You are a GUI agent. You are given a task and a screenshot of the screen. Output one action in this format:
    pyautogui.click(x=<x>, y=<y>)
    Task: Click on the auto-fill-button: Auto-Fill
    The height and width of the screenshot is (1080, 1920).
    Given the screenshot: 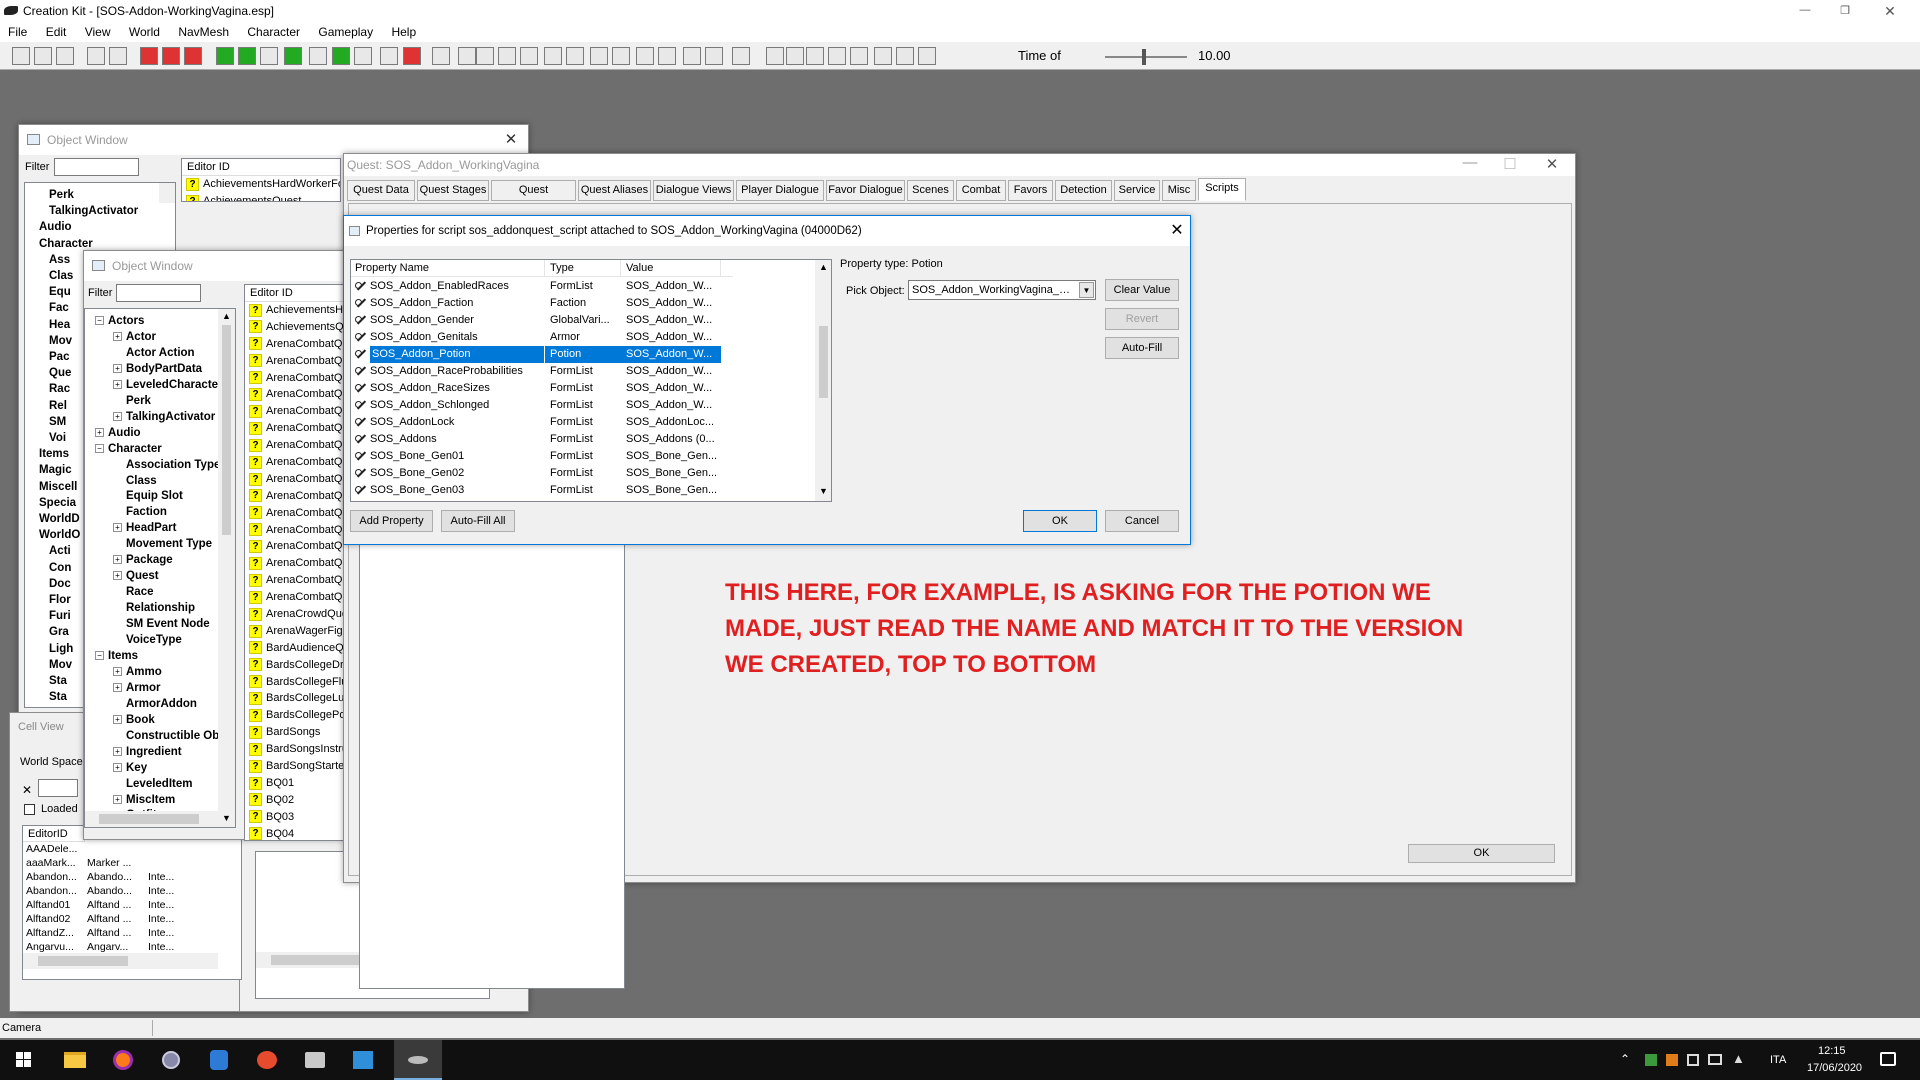 What is the action you would take?
    pyautogui.click(x=1142, y=348)
    